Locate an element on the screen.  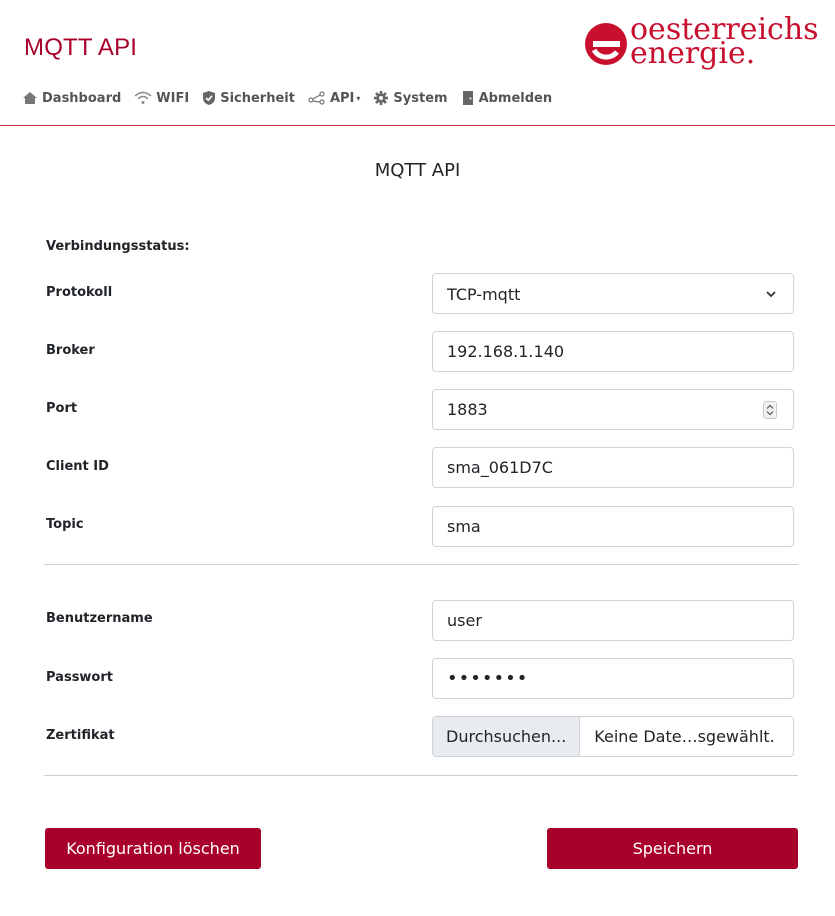
nav-system: System is located at coordinates (410, 98).